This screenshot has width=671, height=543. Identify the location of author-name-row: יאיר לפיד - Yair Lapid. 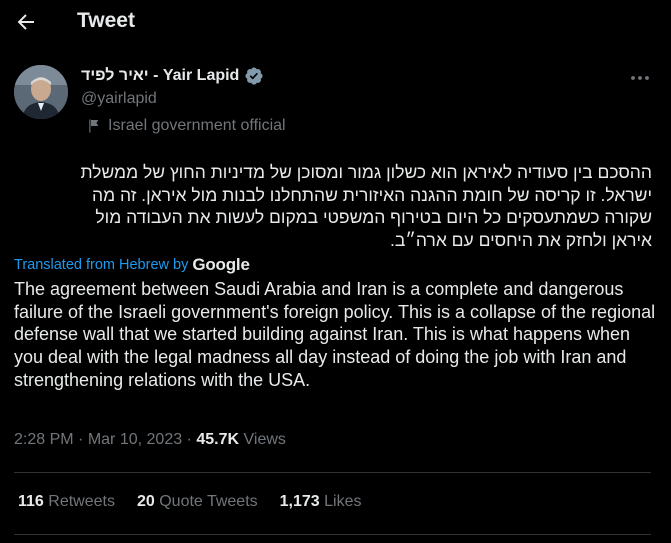
(172, 76).